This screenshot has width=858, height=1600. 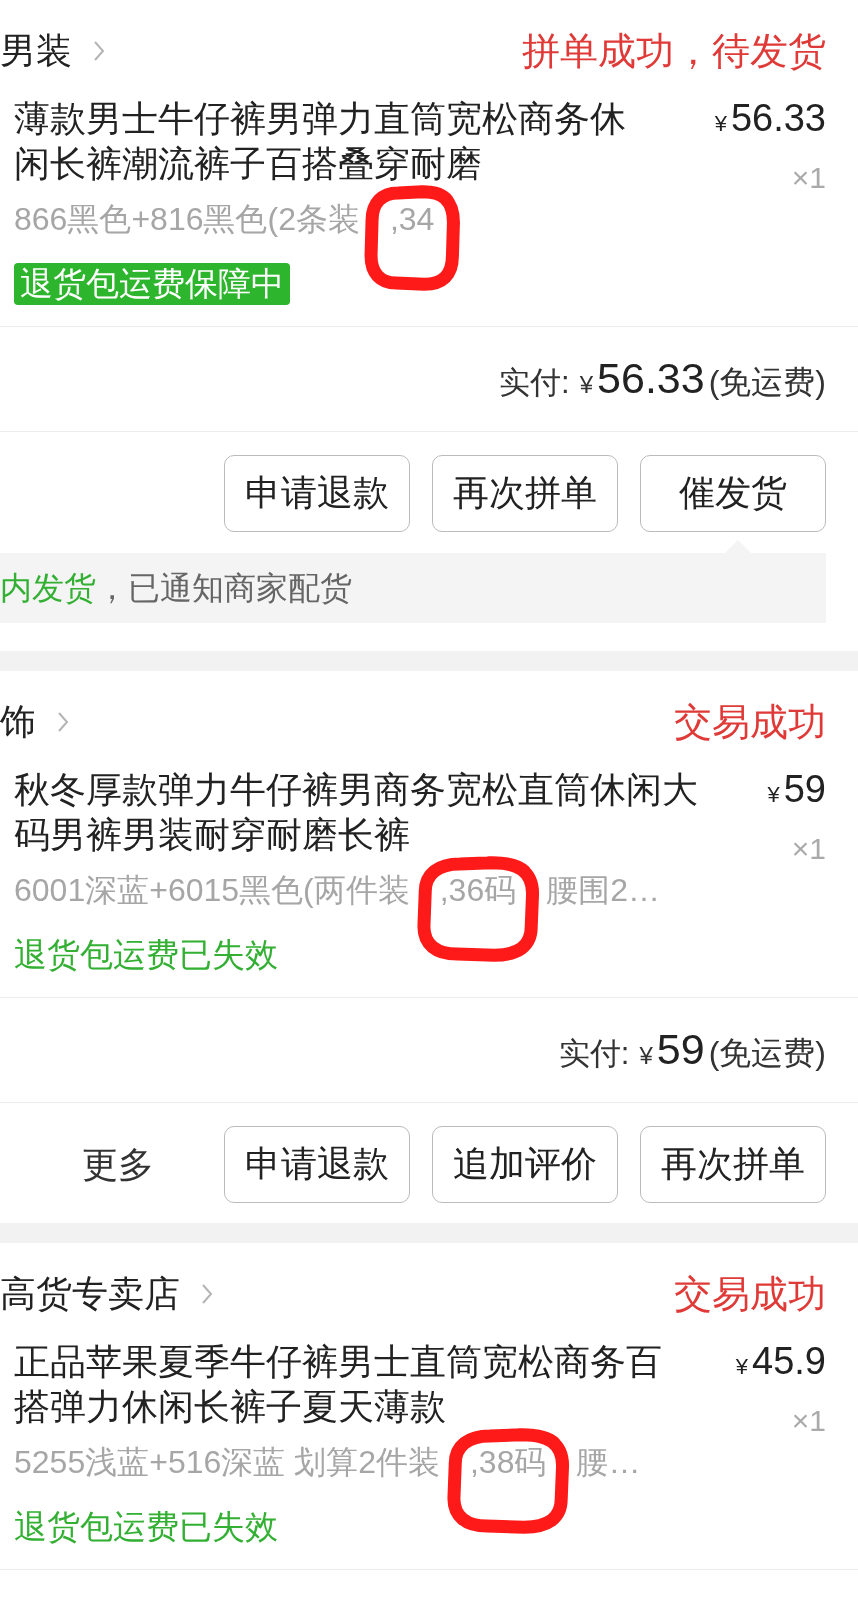 I want to click on product-title: 正品苹果夏季牛仔裤男士直筒宽松商务百搭弹力休闲长裤子夏天薄款, so click(x=338, y=1384).